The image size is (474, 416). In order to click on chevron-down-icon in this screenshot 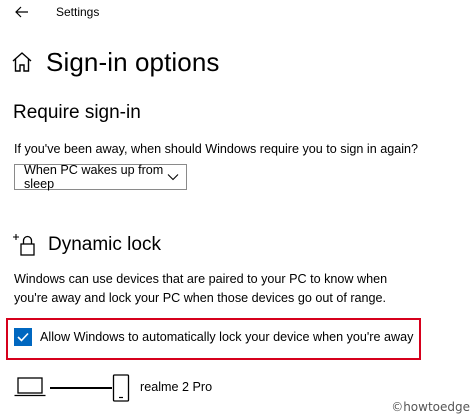, I will do `click(173, 177)`.